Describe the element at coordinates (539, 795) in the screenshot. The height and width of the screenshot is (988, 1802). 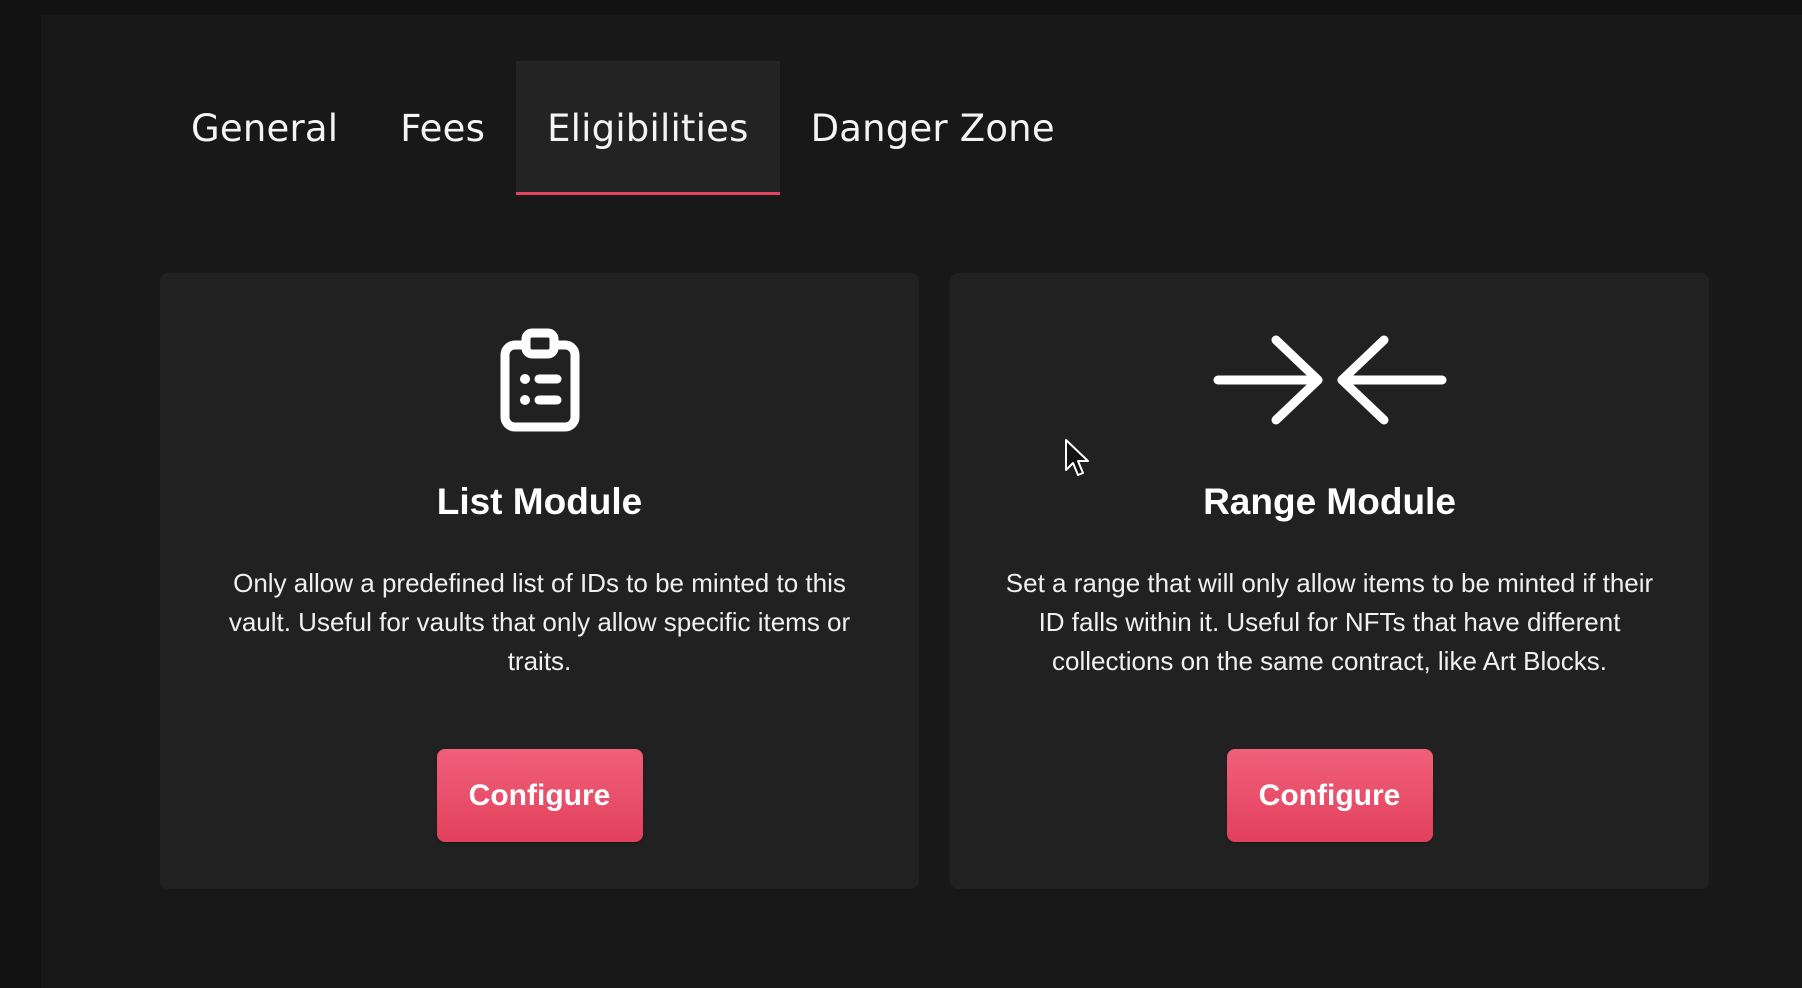
I see `list-module-configure-button: Configure` at that location.